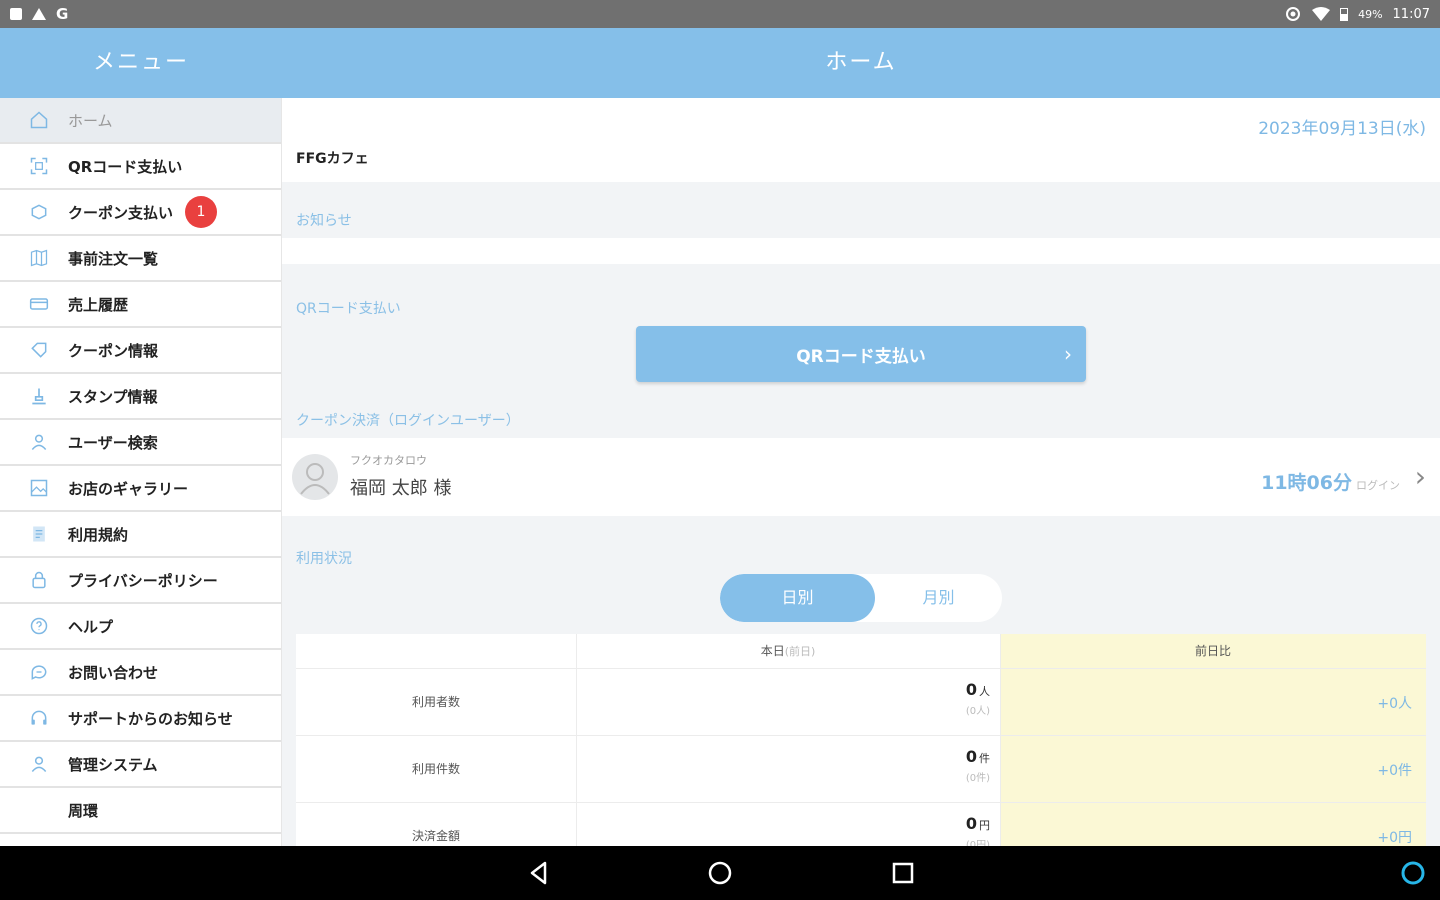 The image size is (1440, 900). I want to click on card-icon, so click(39, 304).